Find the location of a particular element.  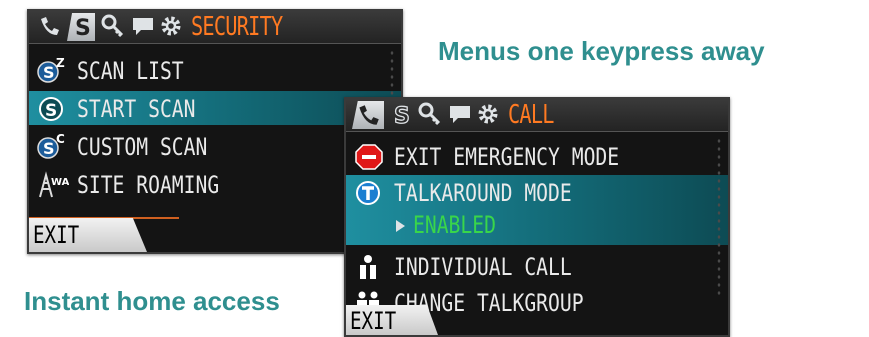

svg-text: Z is located at coordinates (60, 63).